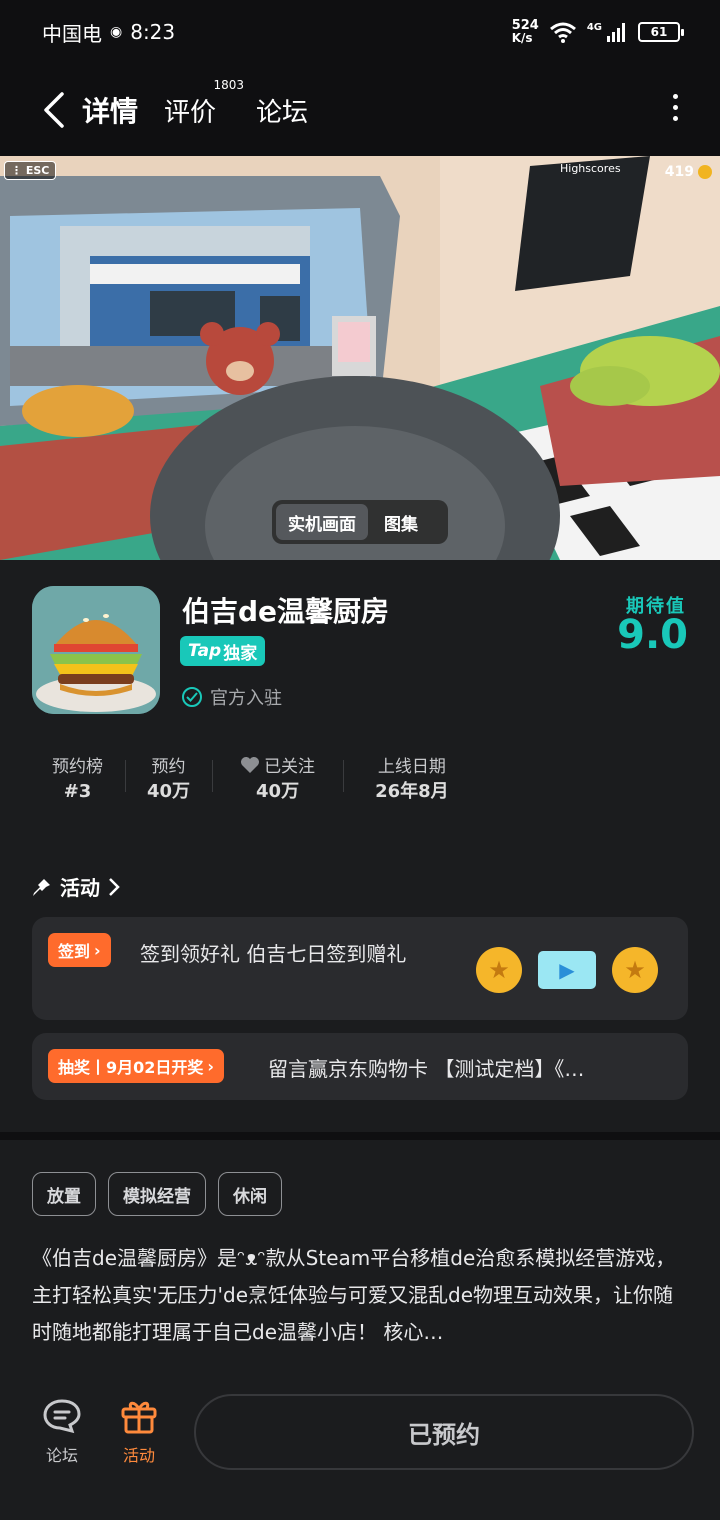 This screenshot has width=720, height=1520. Describe the element at coordinates (246, 698) in the screenshot. I see `official-label: 官方入驻` at that location.